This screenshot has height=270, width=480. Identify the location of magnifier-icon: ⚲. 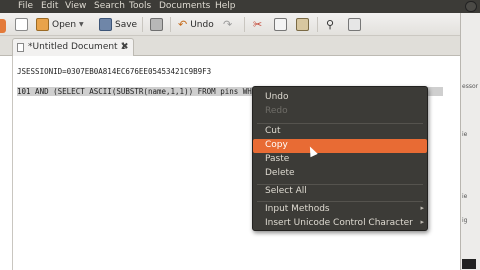
(330, 24).